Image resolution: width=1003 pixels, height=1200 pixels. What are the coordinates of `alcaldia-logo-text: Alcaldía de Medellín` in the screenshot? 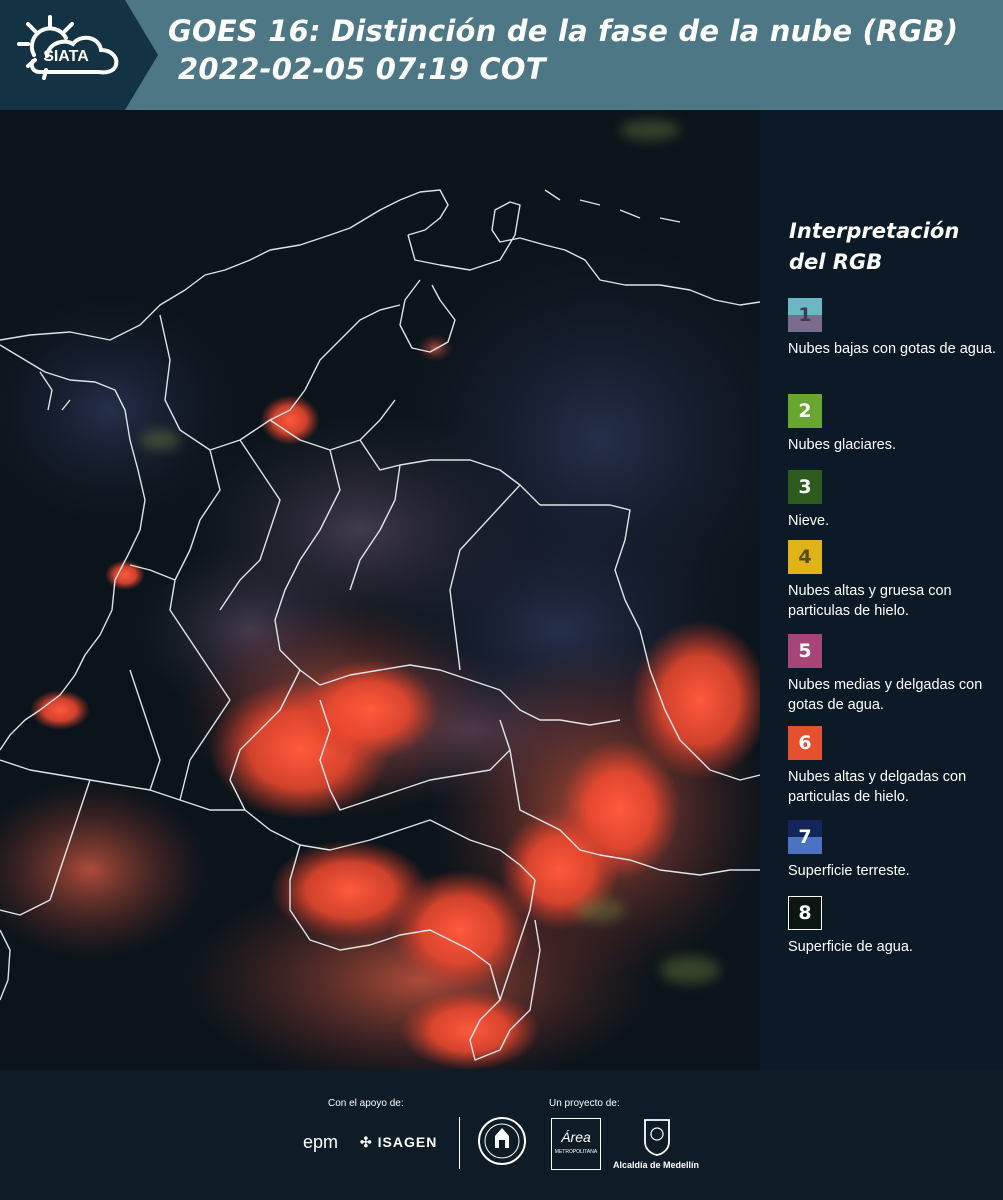 It's located at (656, 1165).